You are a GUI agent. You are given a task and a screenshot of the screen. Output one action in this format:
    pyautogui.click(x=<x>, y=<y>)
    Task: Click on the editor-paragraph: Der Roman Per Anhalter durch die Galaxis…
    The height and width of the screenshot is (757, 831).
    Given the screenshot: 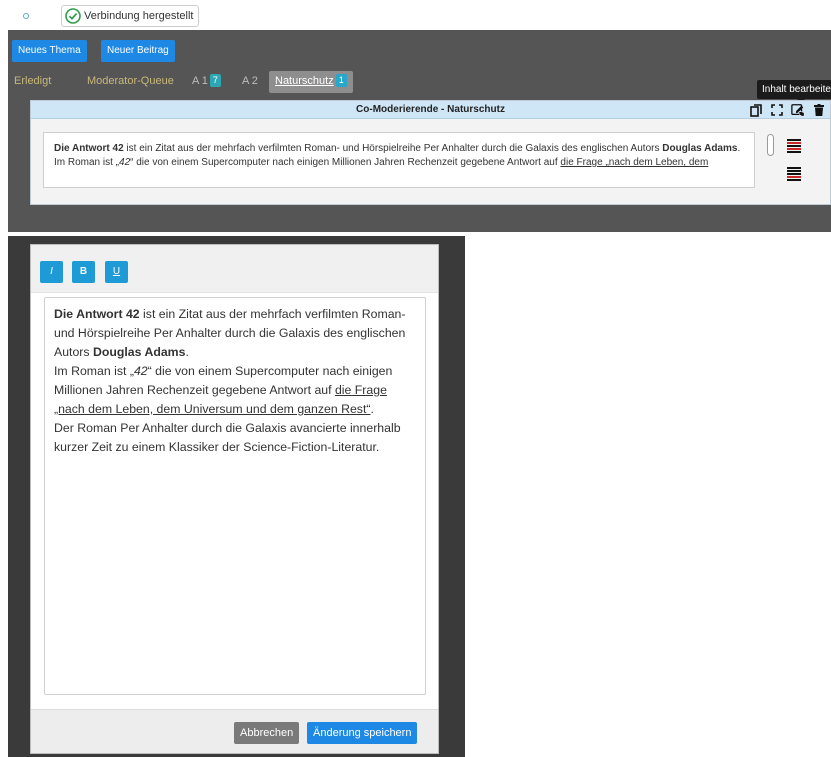 What is the action you would take?
    pyautogui.click(x=227, y=437)
    